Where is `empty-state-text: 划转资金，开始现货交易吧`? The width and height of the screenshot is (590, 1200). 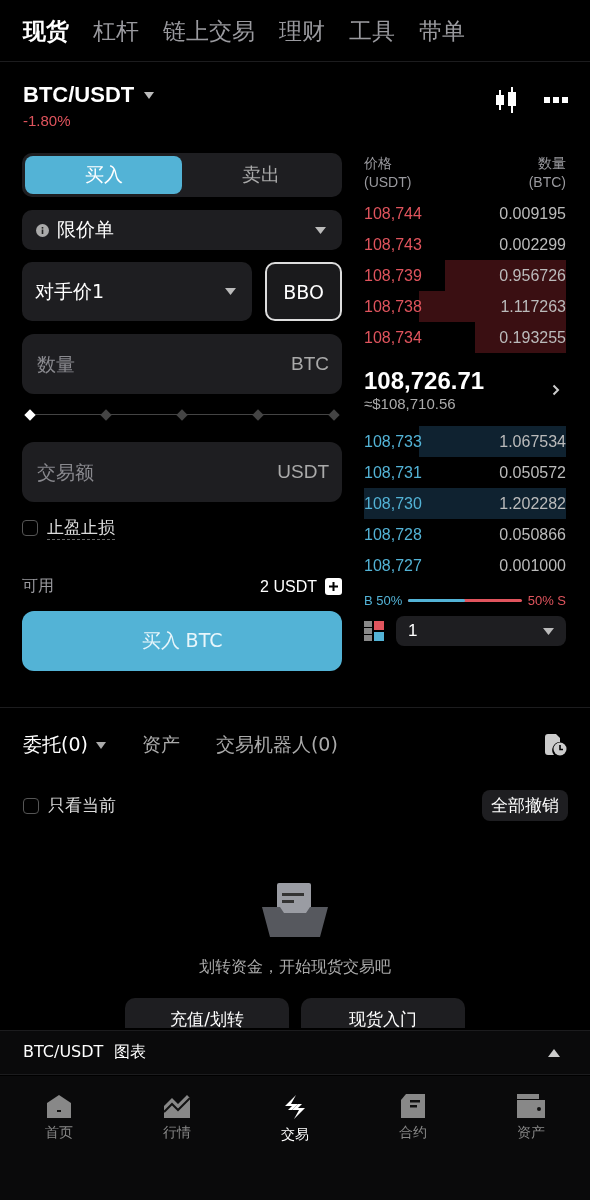 empty-state-text: 划转资金，开始现货交易吧 is located at coordinates (295, 967).